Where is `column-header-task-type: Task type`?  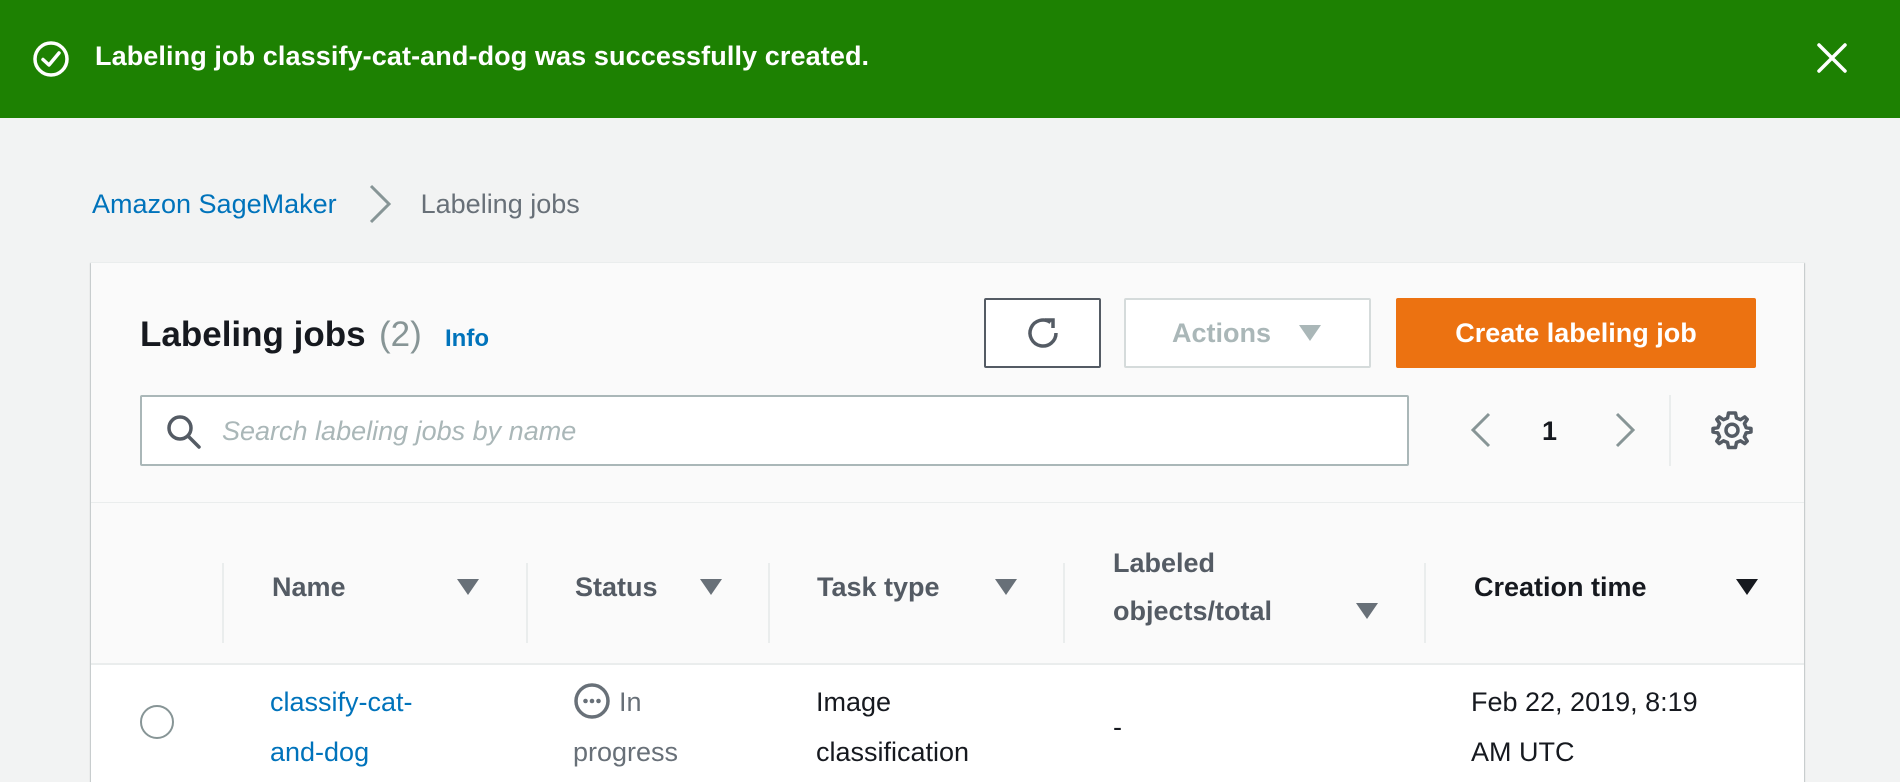
column-header-task-type: Task type is located at coordinates (878, 587).